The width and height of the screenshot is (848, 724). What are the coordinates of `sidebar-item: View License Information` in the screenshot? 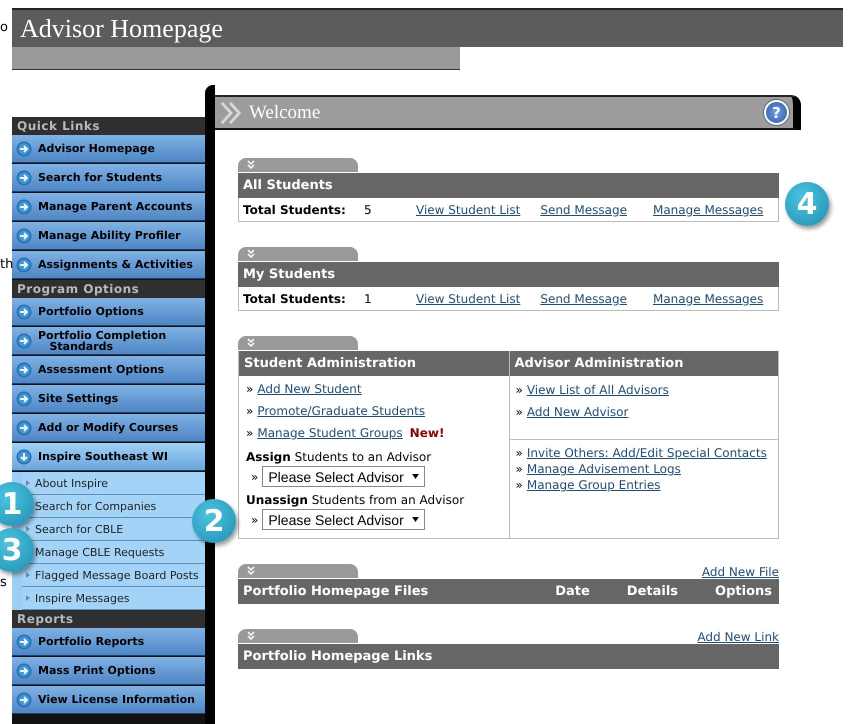 It's located at (108, 700).